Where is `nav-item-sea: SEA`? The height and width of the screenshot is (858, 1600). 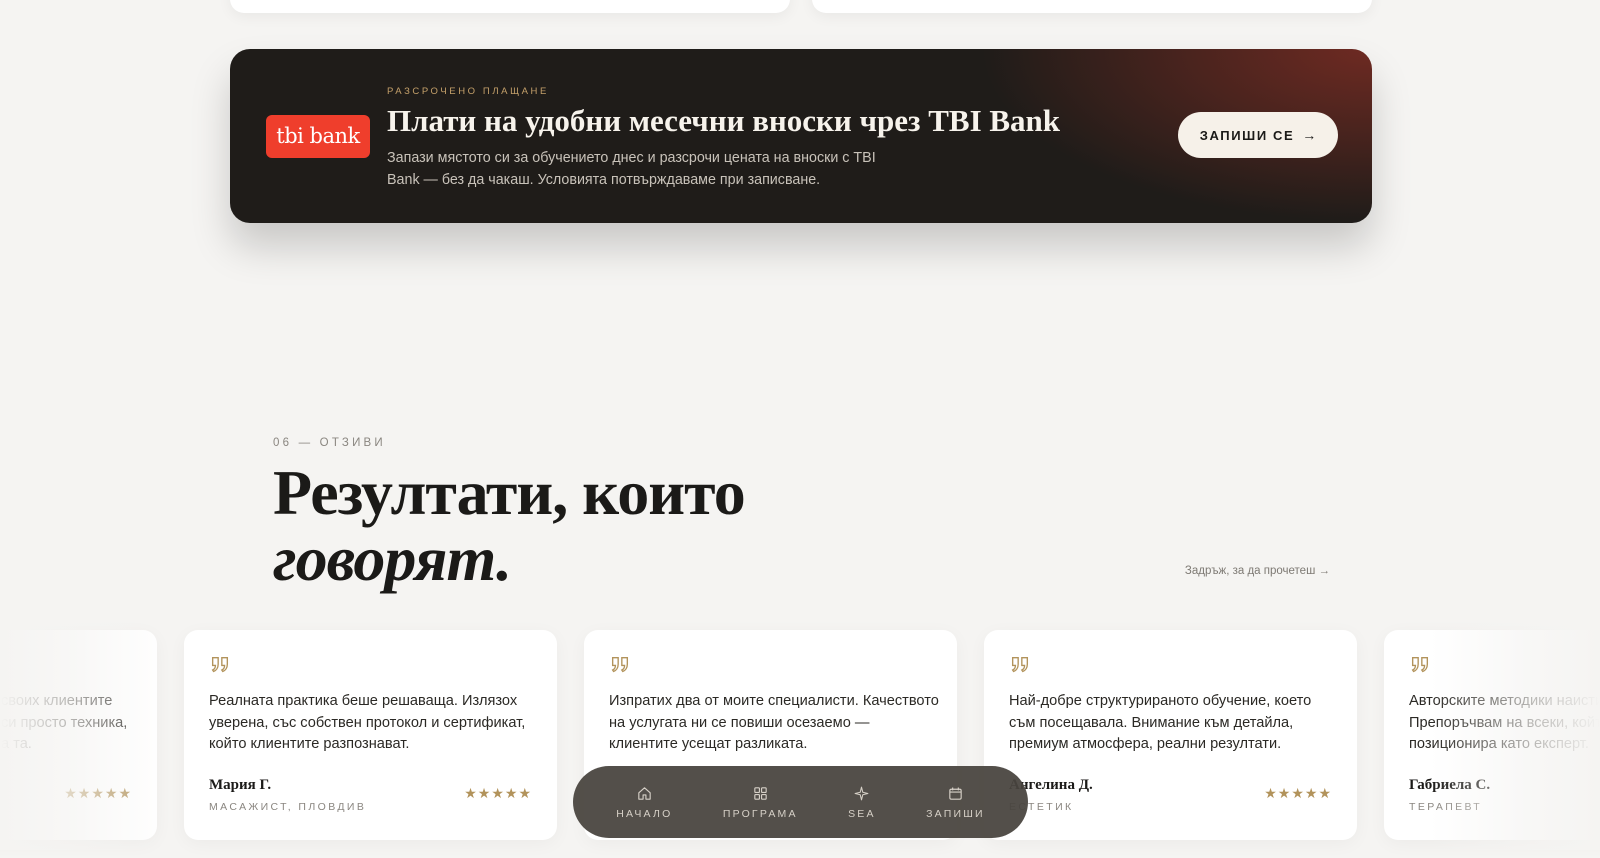
nav-item-sea: SEA is located at coordinates (862, 802).